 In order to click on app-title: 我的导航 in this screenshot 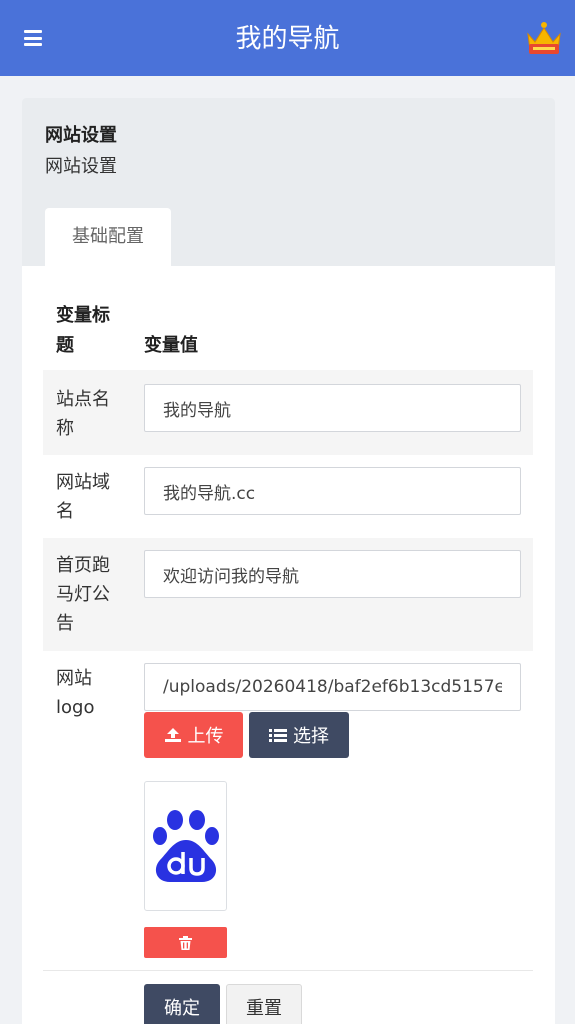, I will do `click(287, 39)`.